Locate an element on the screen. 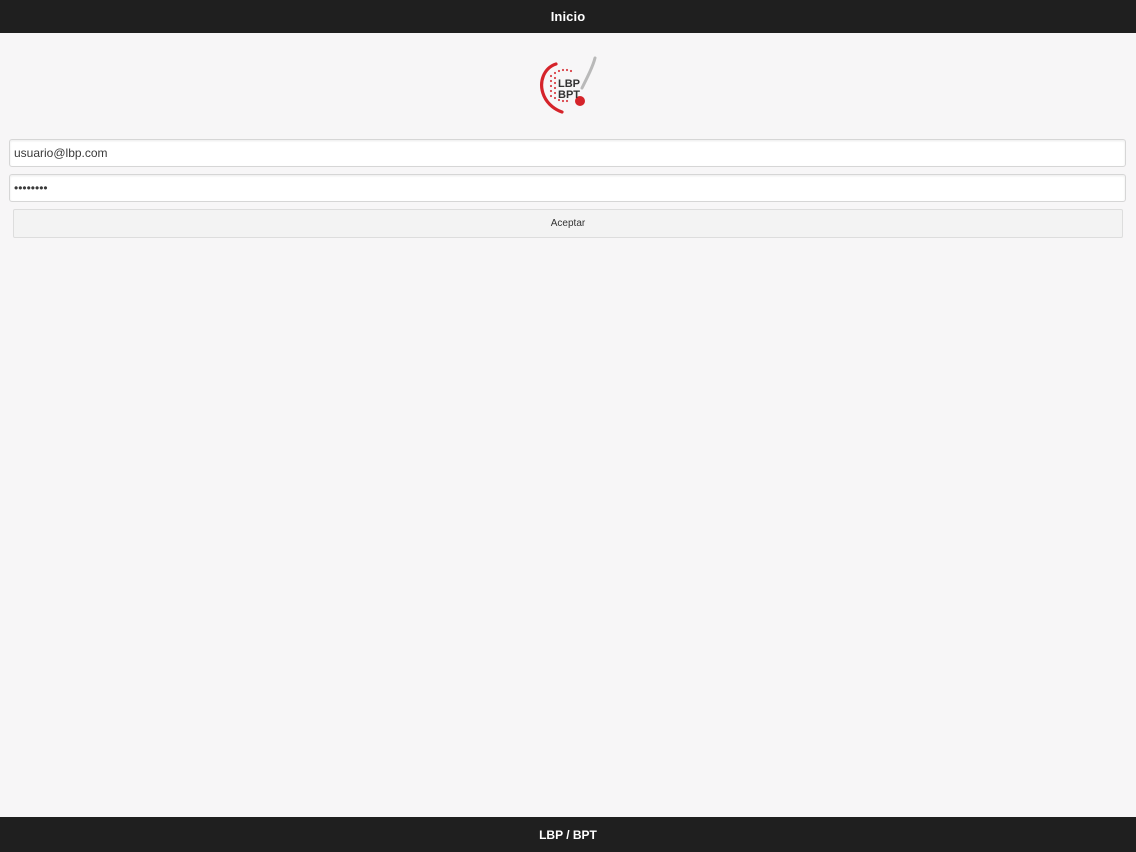 The image size is (1136, 852). lbp-logo-icon: LBP BPT is located at coordinates (568, 85).